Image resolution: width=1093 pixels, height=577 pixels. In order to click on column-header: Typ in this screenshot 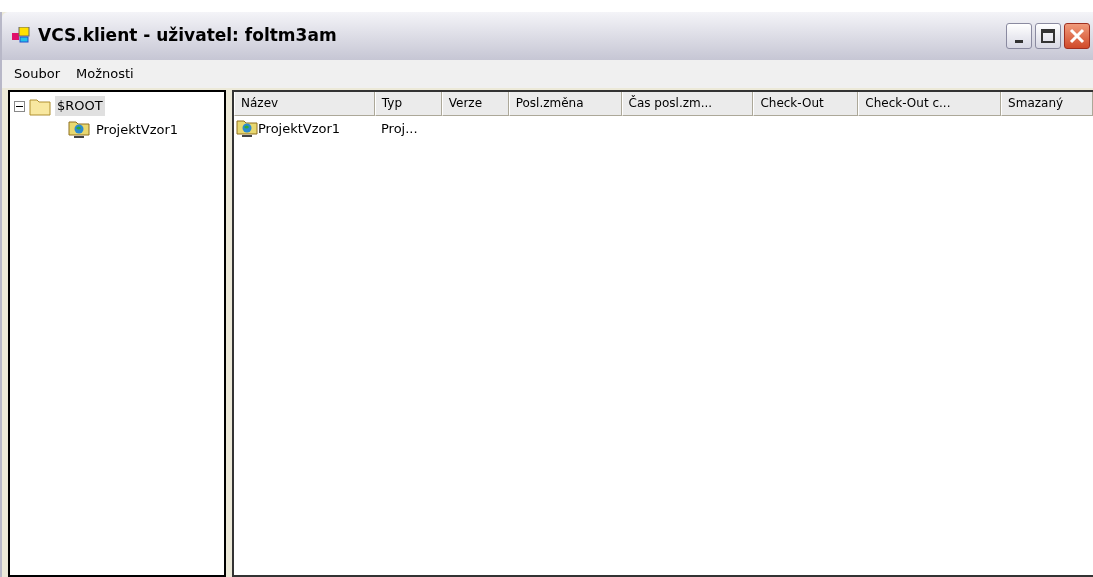, I will do `click(408, 104)`.